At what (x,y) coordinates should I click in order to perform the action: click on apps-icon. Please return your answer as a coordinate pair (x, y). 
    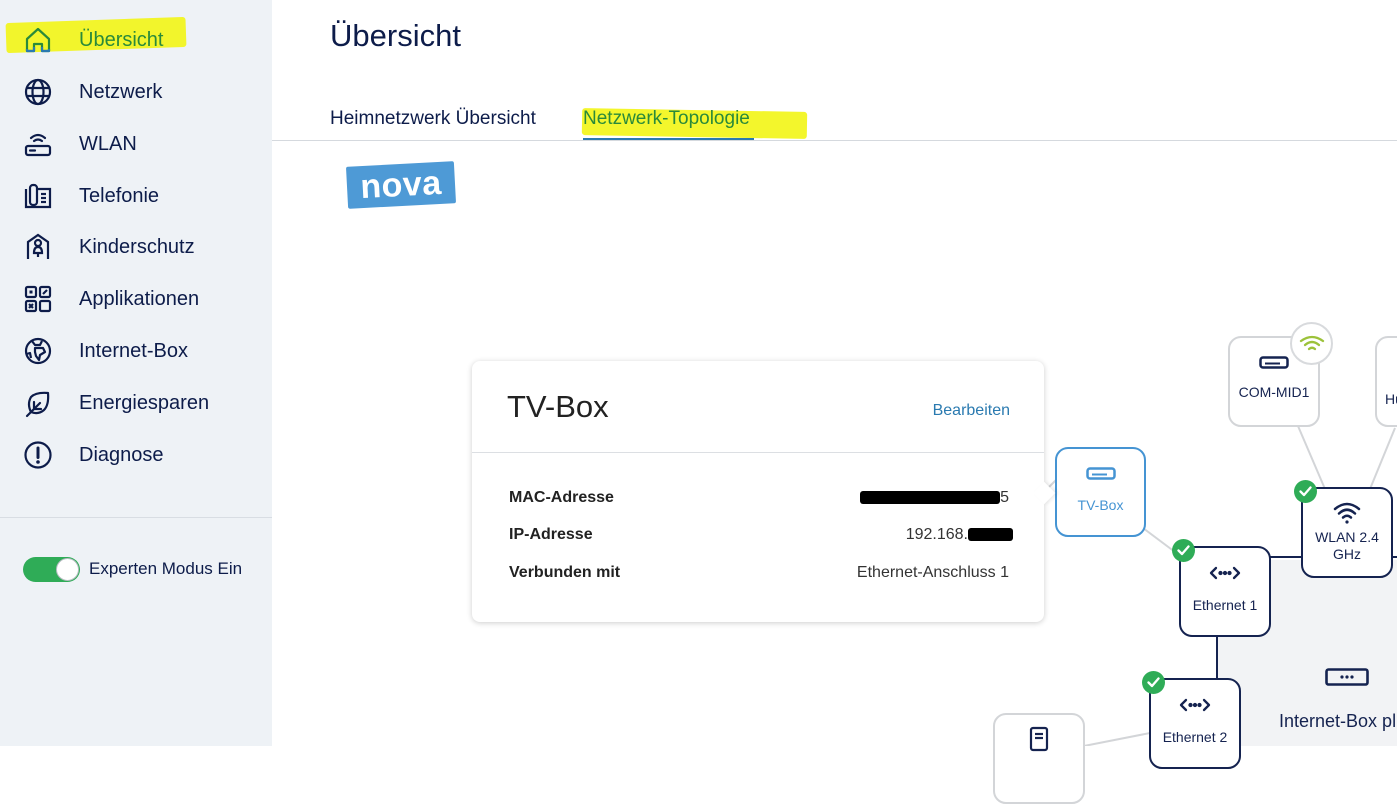
    Looking at the image, I should click on (38, 299).